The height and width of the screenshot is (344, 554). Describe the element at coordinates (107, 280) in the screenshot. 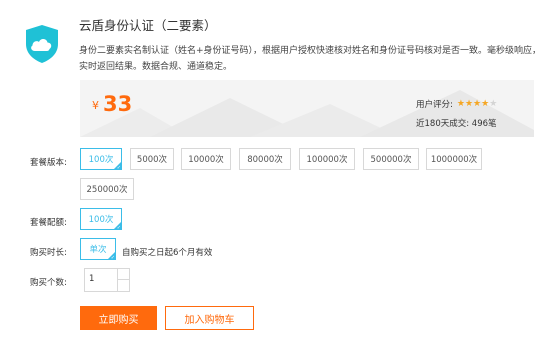

I see `quantity-stepper: 1` at that location.